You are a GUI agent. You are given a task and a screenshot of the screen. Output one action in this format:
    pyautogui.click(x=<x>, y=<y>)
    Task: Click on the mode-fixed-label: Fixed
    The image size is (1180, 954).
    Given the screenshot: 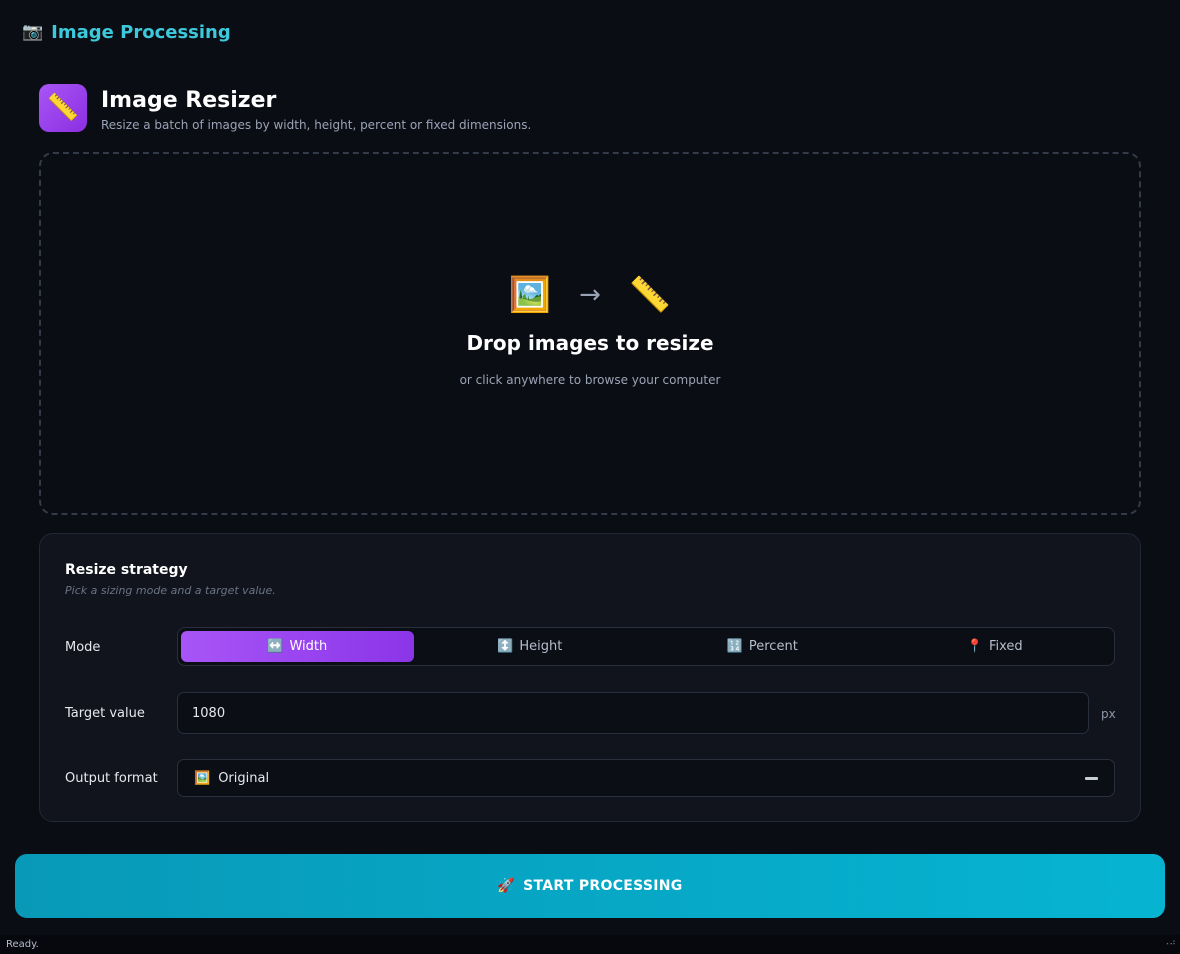 What is the action you would take?
    pyautogui.click(x=1006, y=646)
    